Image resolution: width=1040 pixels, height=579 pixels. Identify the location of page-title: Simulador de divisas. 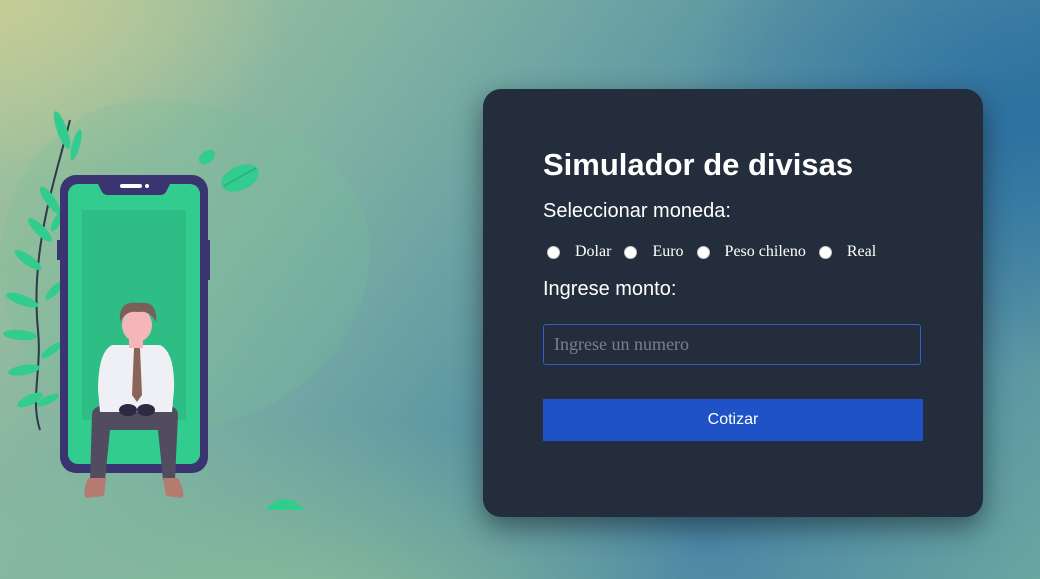
(698, 164).